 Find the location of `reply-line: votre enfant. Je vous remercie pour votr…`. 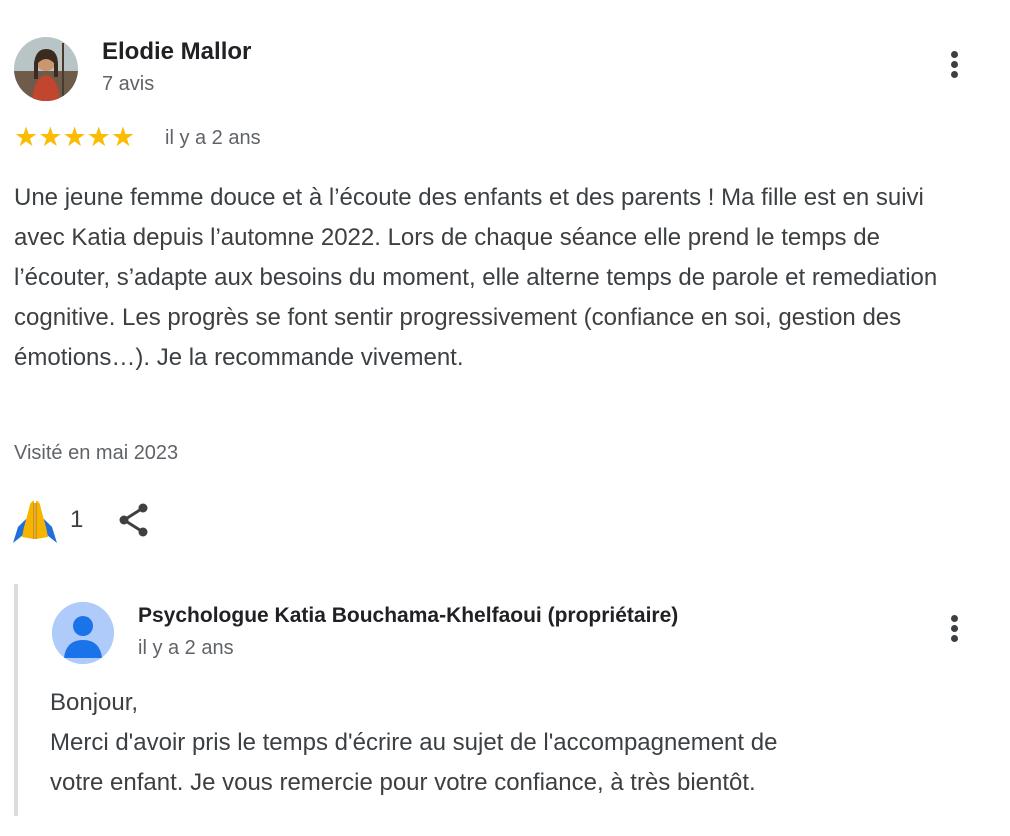

reply-line: votre enfant. Je vous remercie pour votr… is located at coordinates (403, 782).